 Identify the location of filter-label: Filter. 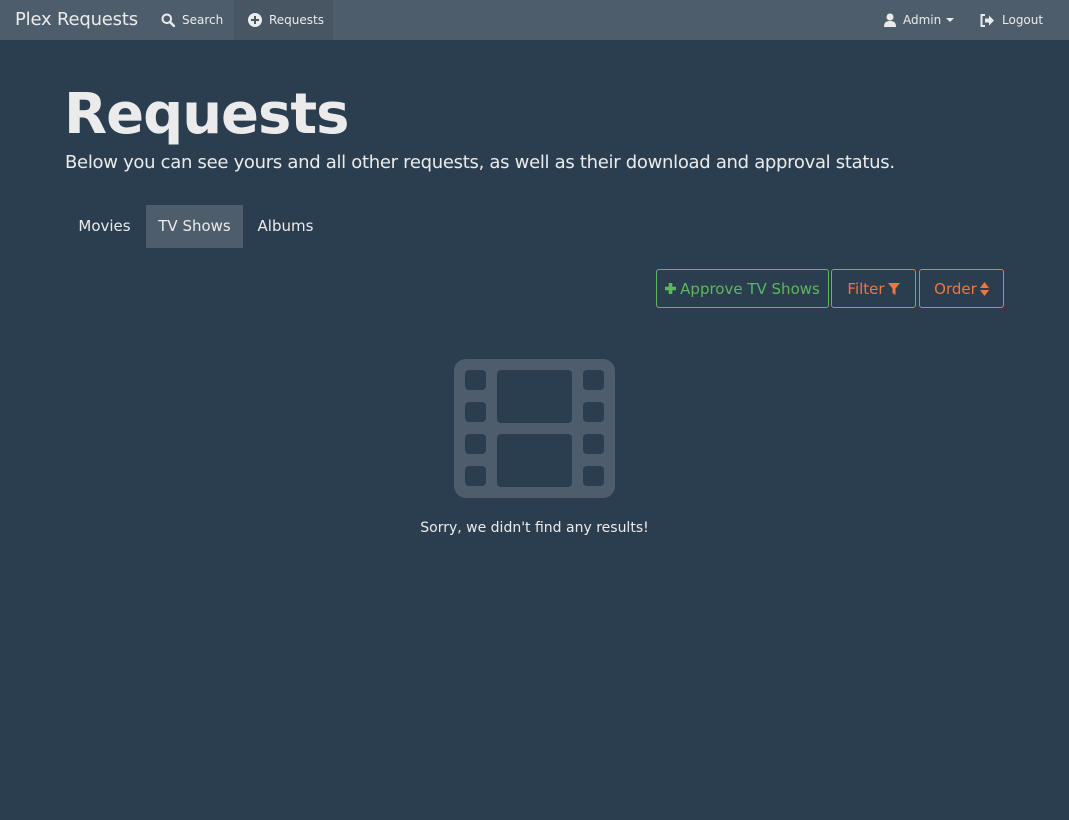
(866, 288).